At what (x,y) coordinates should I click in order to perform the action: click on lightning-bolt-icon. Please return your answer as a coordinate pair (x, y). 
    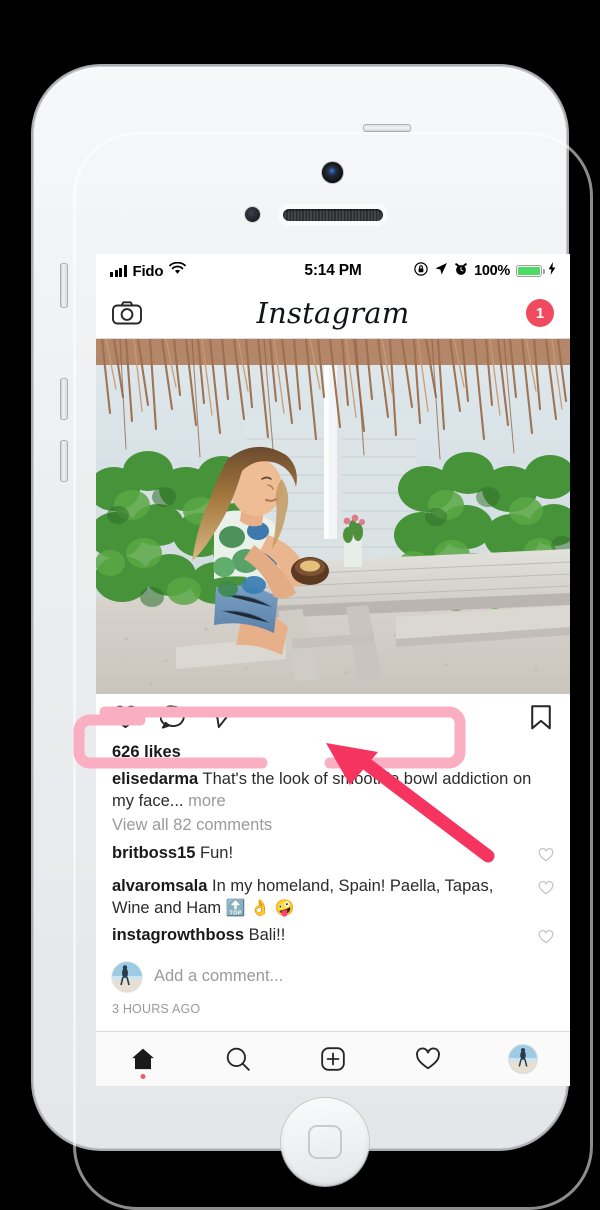
    Looking at the image, I should click on (552, 271).